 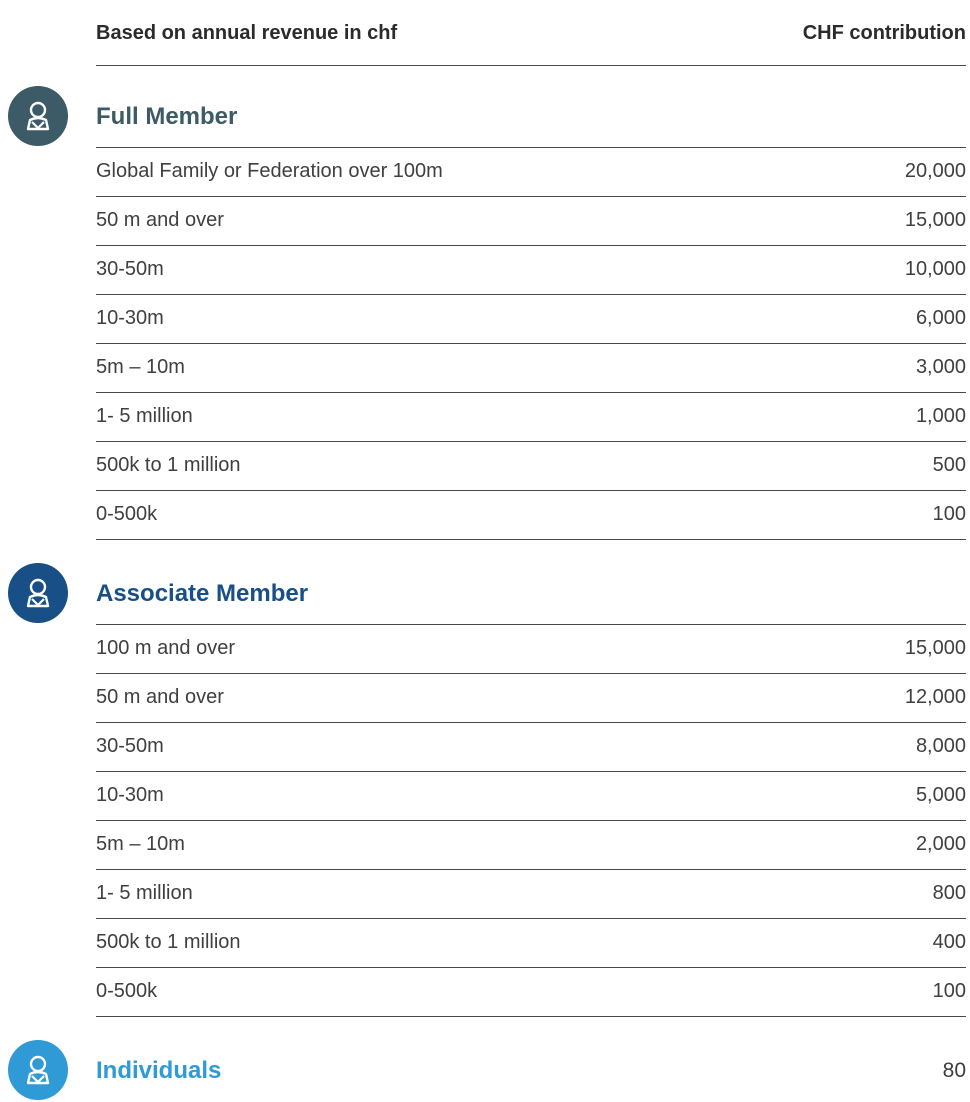 I want to click on section-title: Individuals, so click(x=159, y=1070).